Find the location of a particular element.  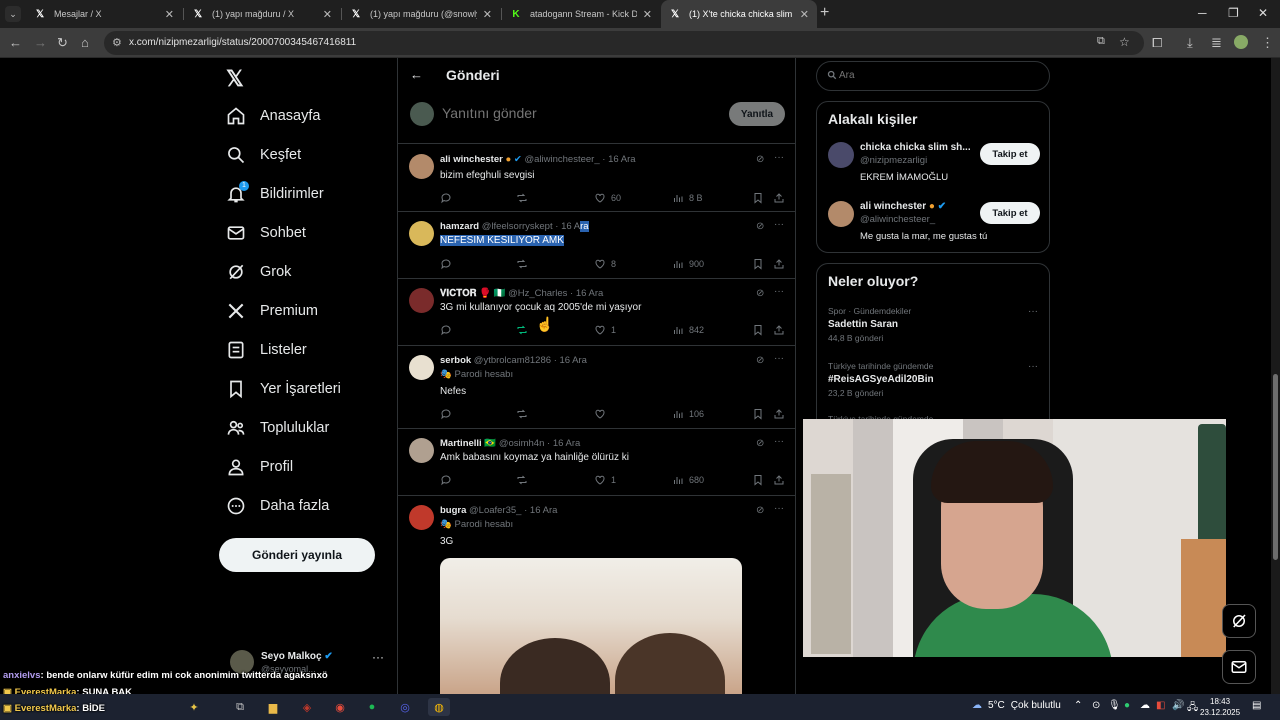

nav-item-profile: Profil is located at coordinates (259, 467).